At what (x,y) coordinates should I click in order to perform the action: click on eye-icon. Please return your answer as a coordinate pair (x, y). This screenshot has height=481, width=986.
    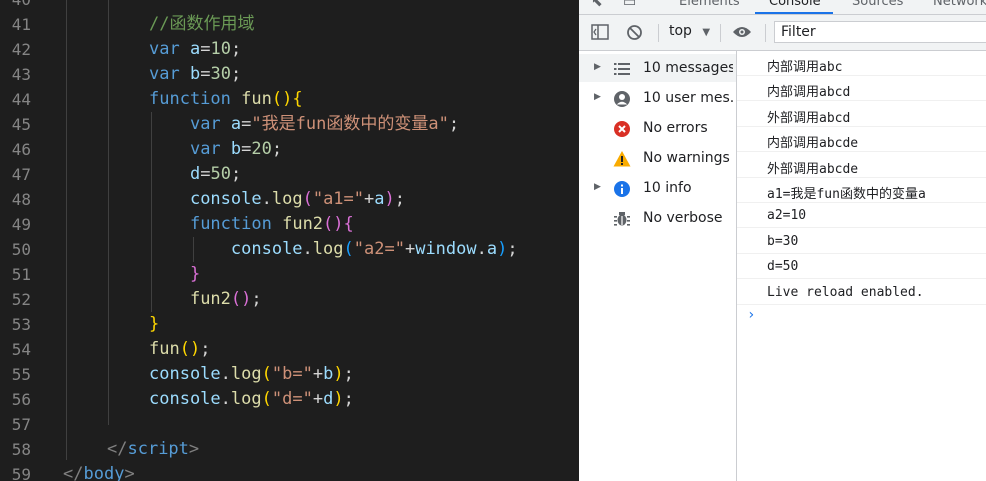
    Looking at the image, I should click on (742, 33).